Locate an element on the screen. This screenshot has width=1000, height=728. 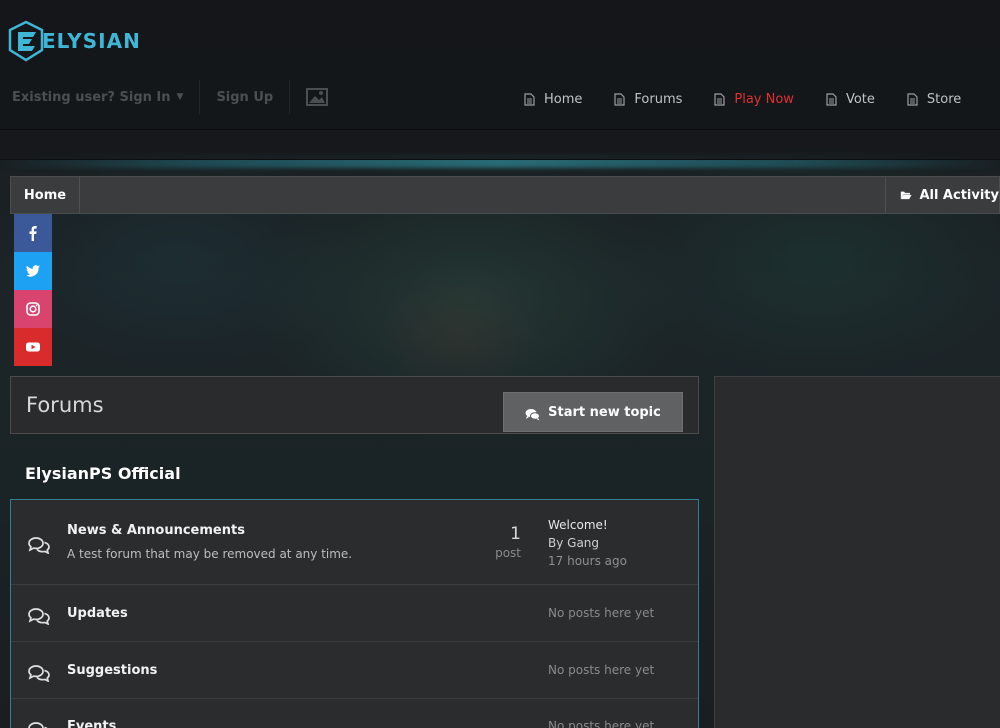
nav-item-forums: Forums is located at coordinates (648, 99).